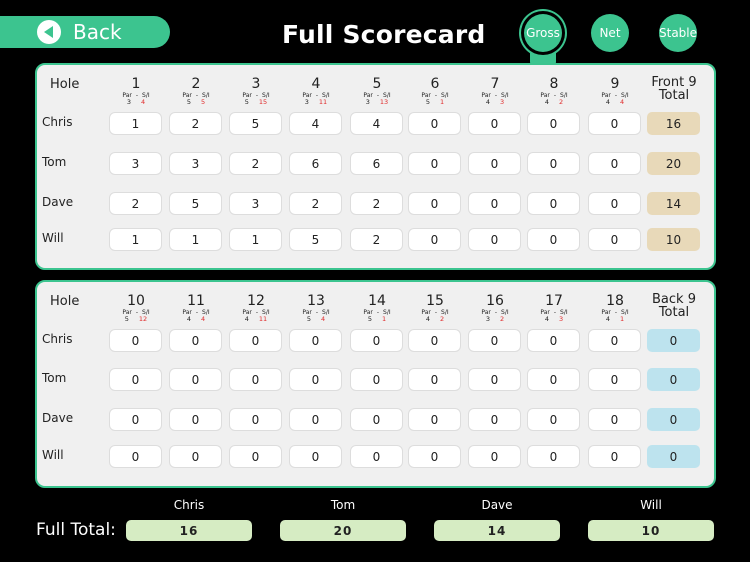  I want to click on mode-net-button: Net, so click(610, 33).